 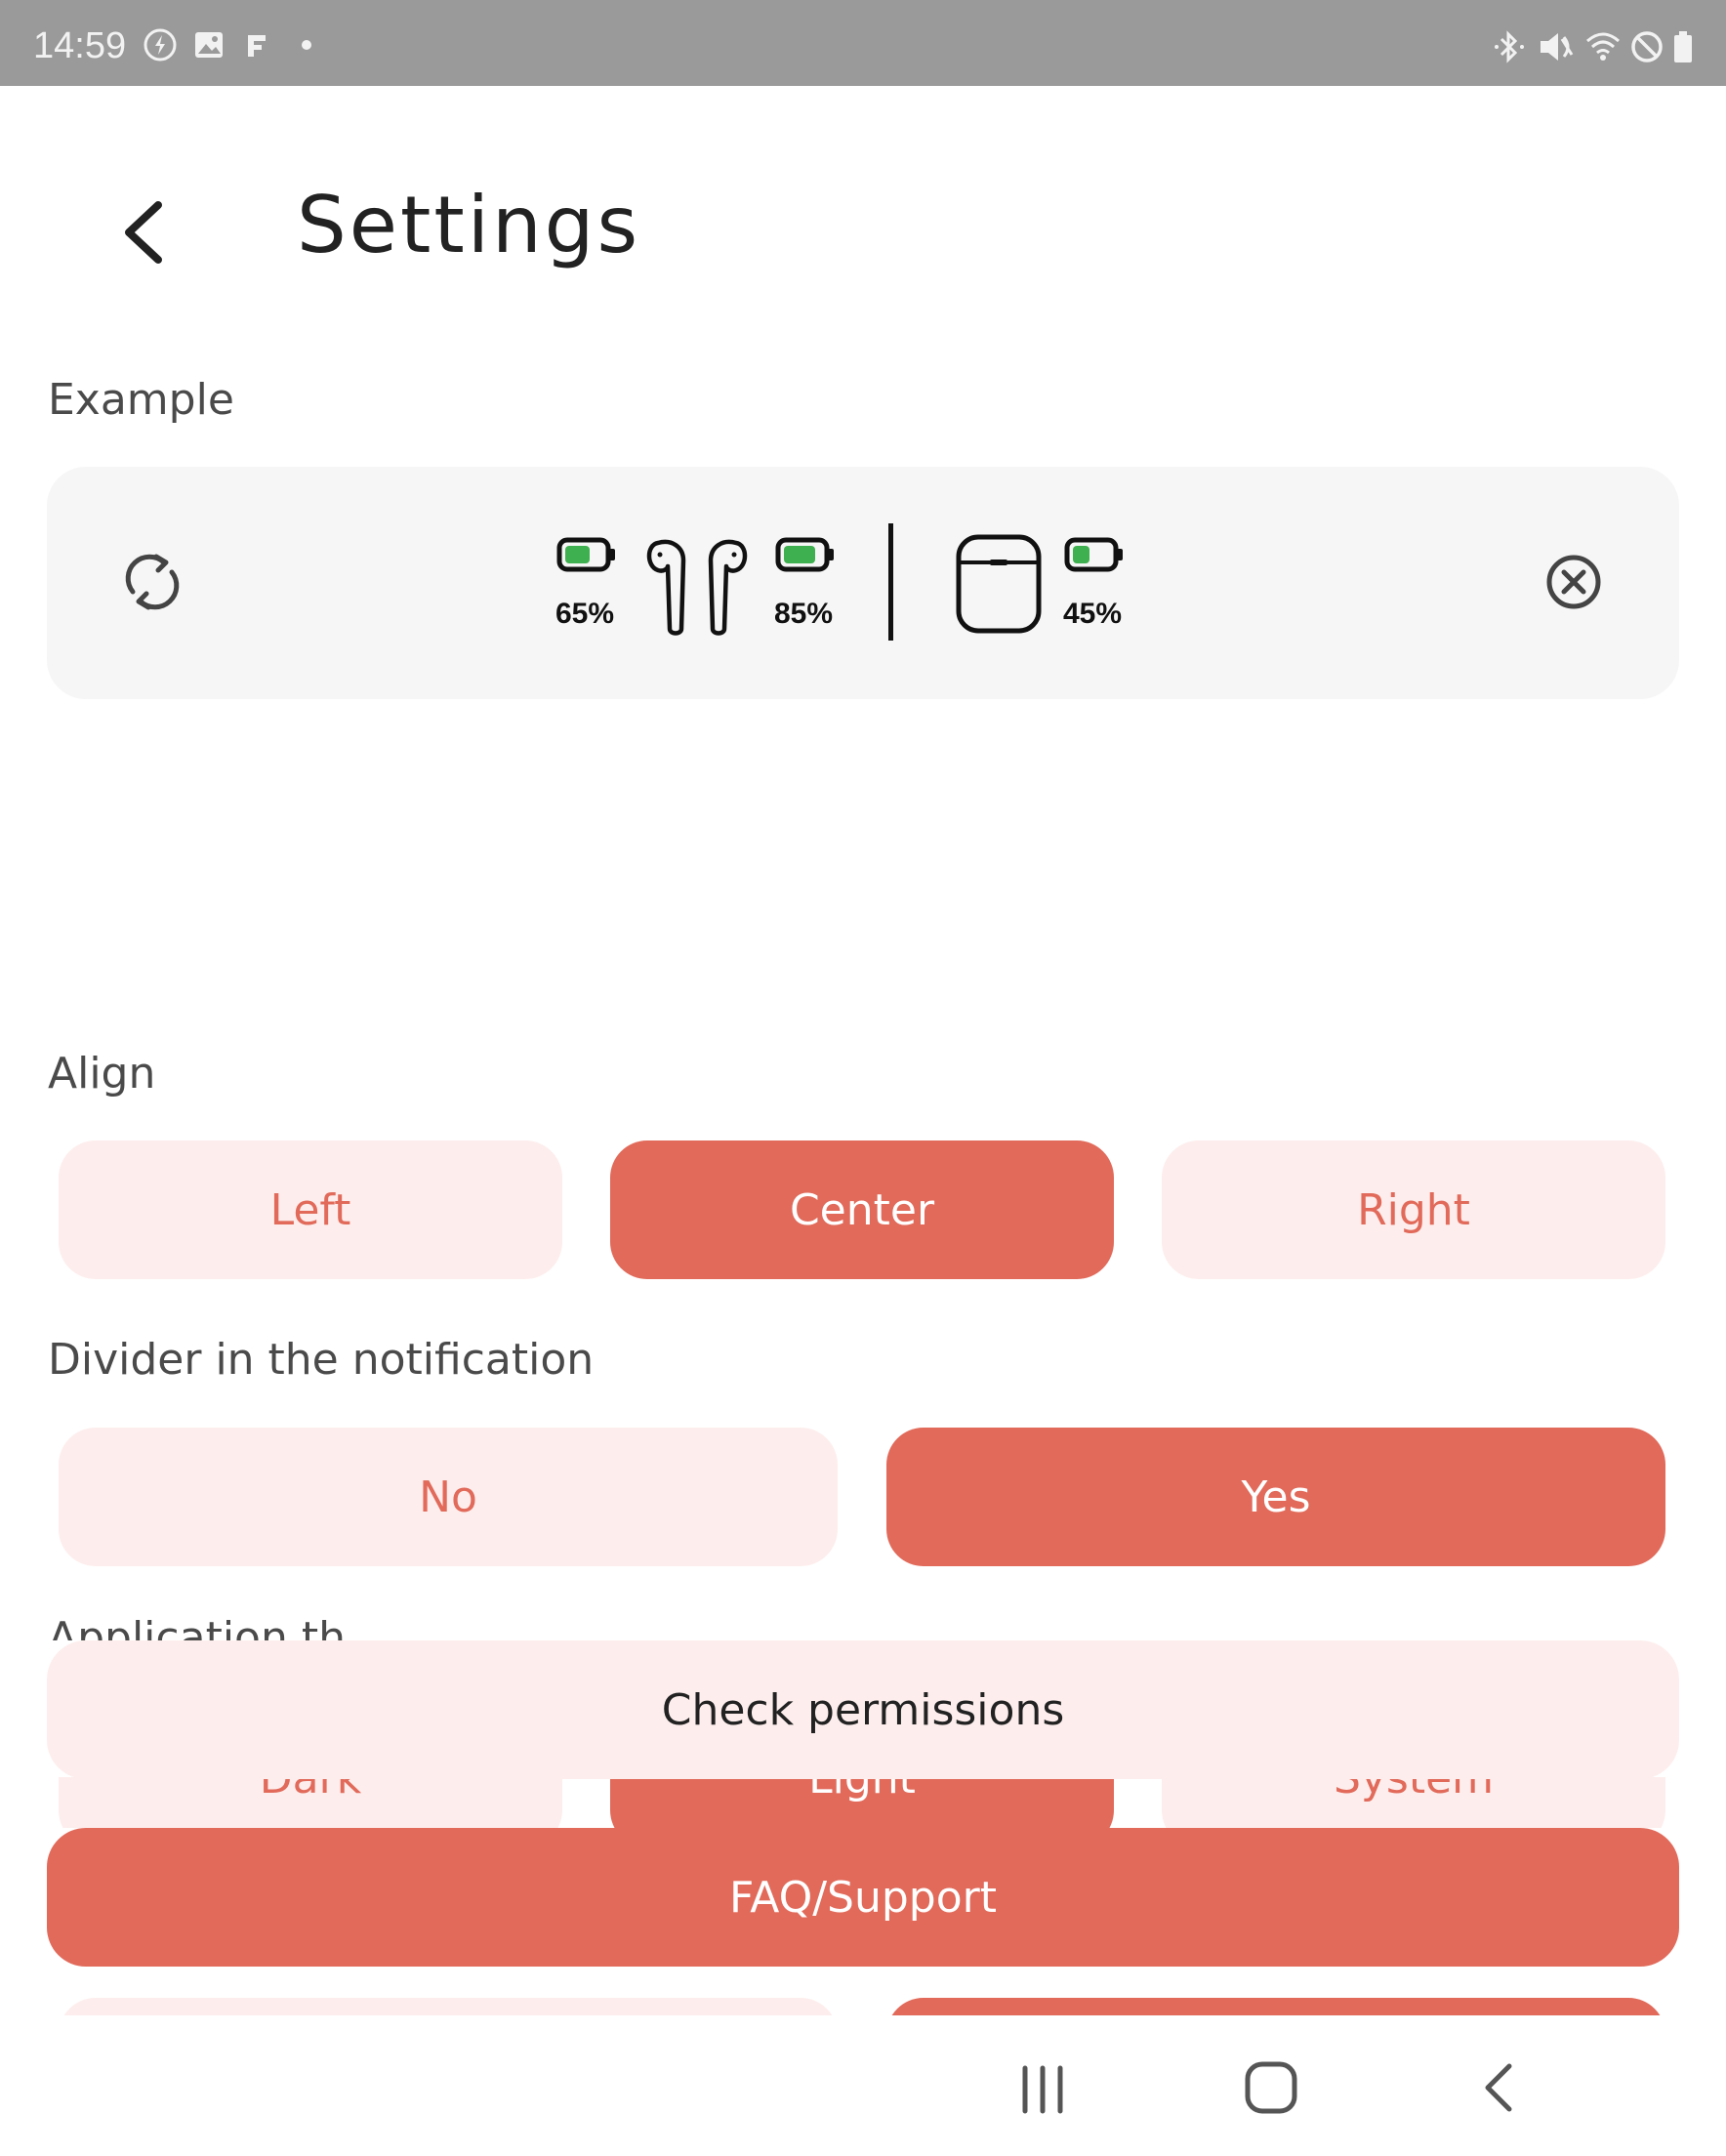 I want to click on align-center-button: Center, so click(x=862, y=1210).